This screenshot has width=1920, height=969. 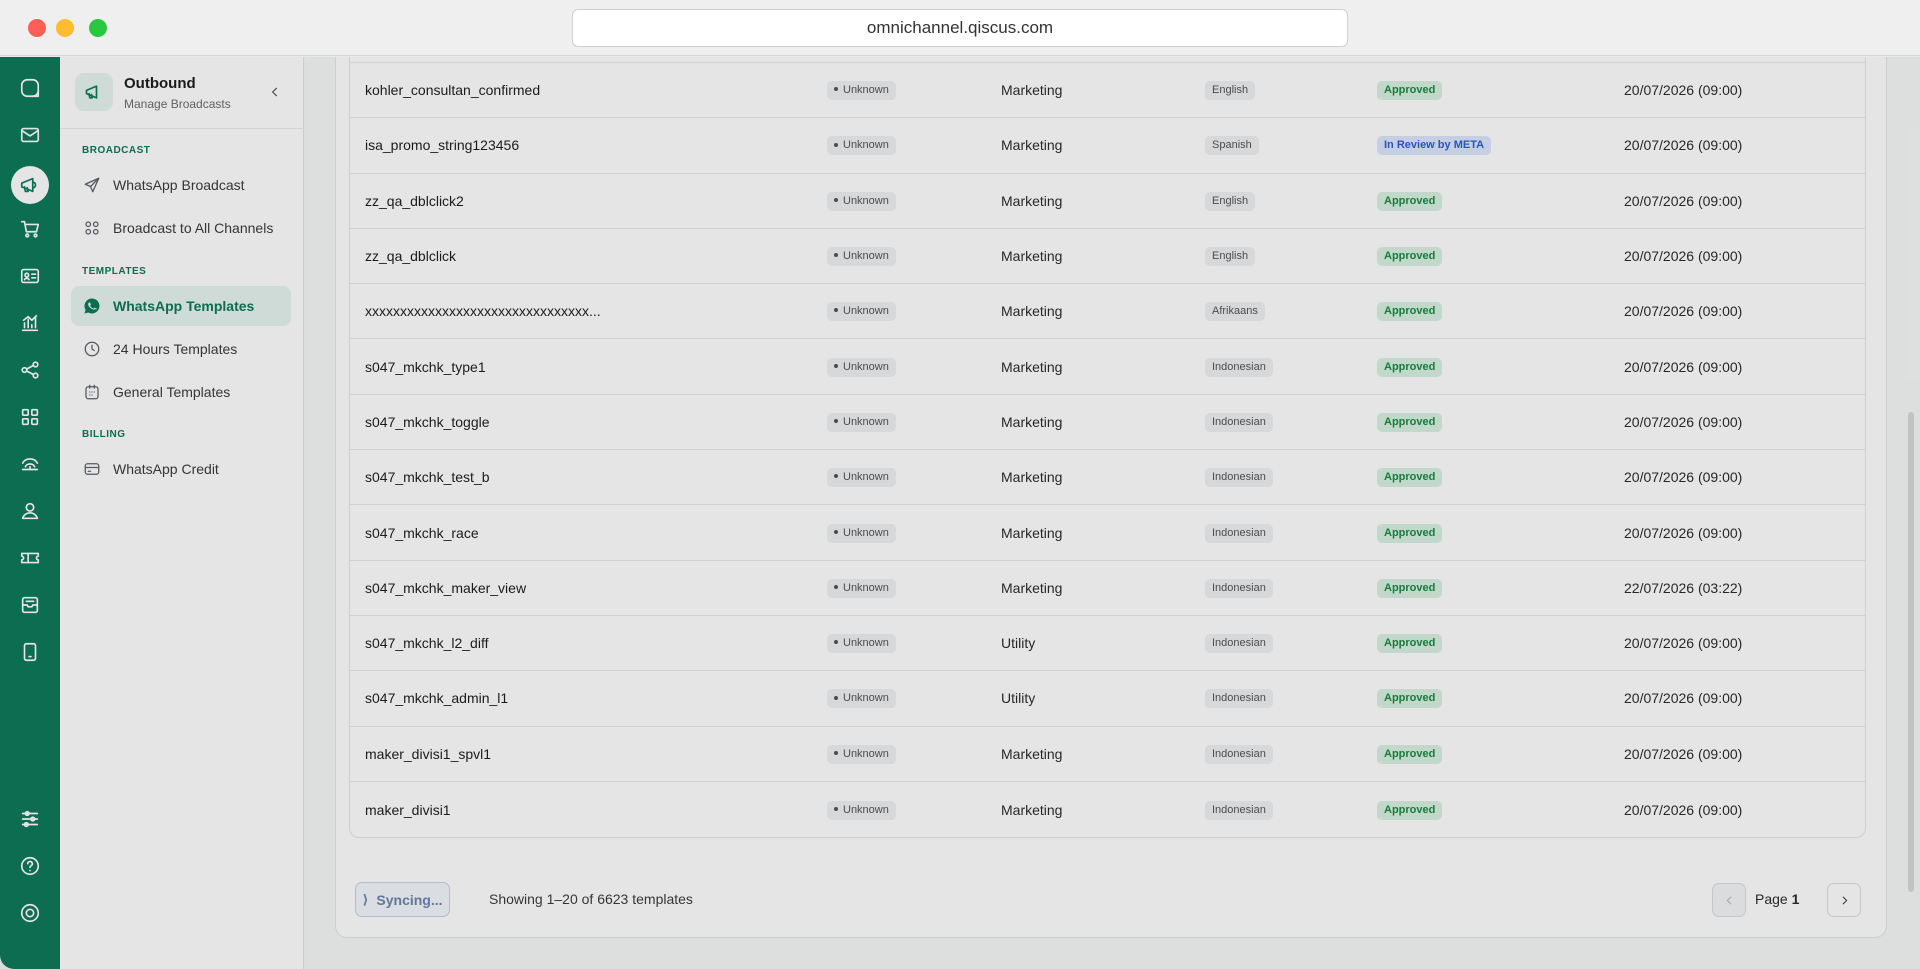 I want to click on previous-page-button, so click(x=1729, y=900).